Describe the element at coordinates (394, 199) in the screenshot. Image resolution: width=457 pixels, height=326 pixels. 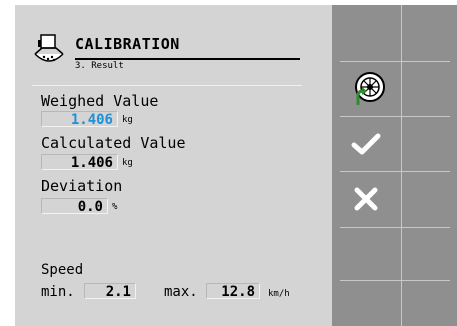
I see `softkey-cancel` at that location.